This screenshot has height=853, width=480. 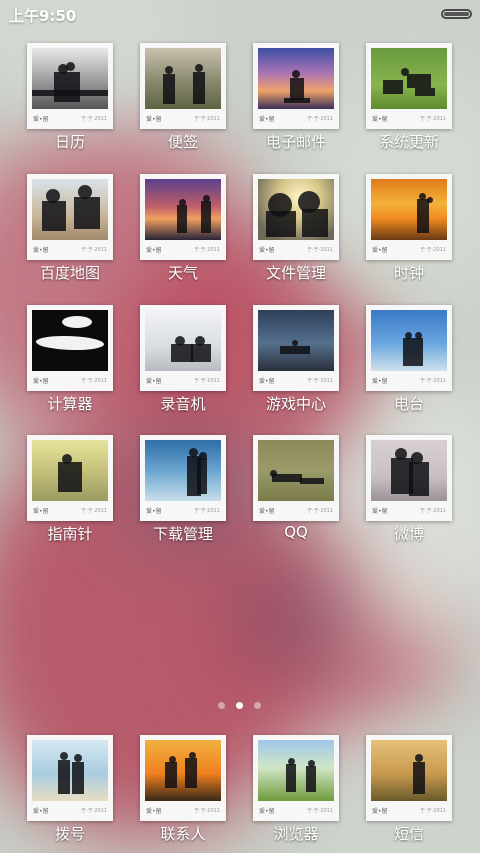 I want to click on app-baidu-maps: 爱•留 于·于·2011 百度地图, so click(x=70, y=230).